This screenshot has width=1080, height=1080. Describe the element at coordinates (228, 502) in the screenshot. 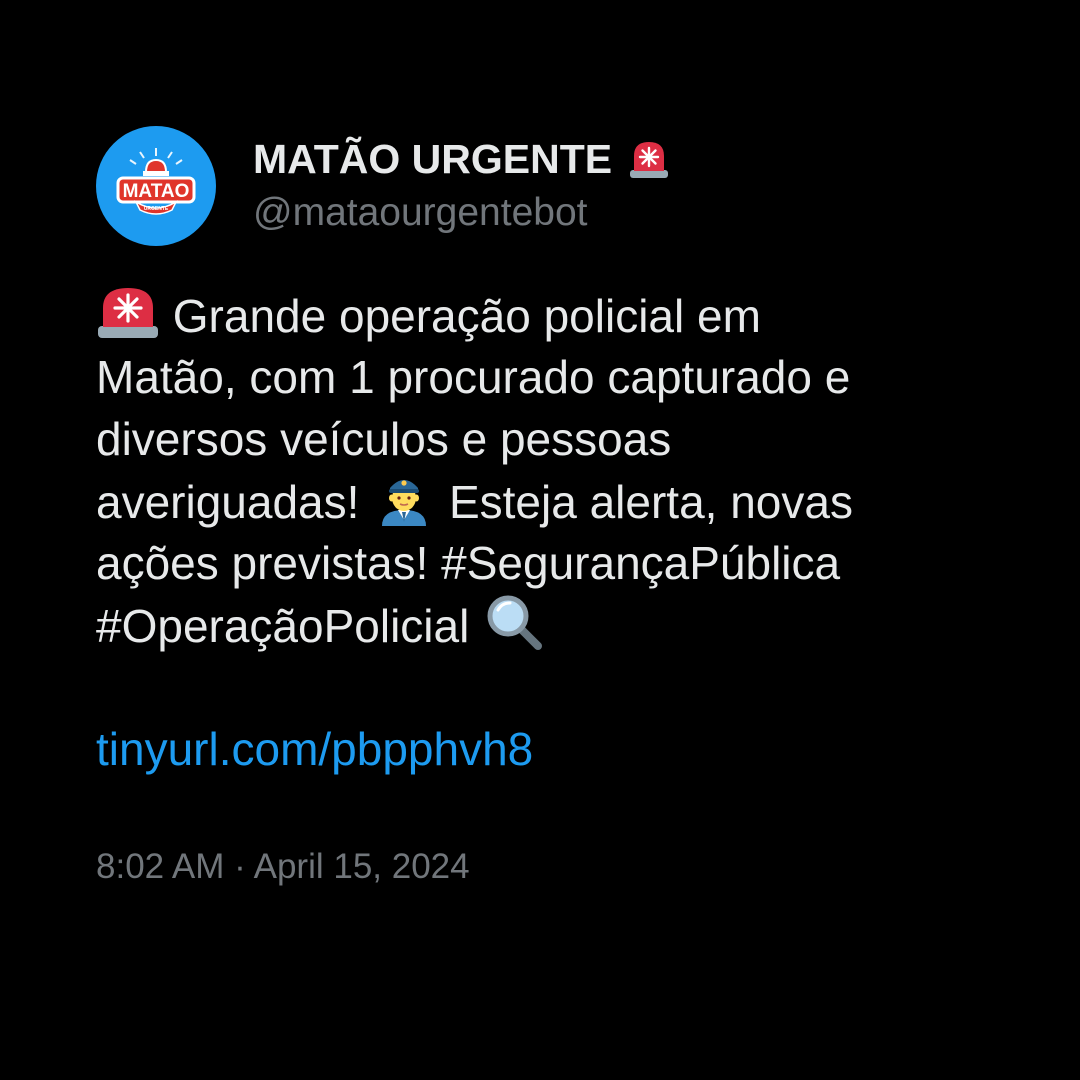

I see `tweet-line-4-text-a: averiguadas!` at that location.